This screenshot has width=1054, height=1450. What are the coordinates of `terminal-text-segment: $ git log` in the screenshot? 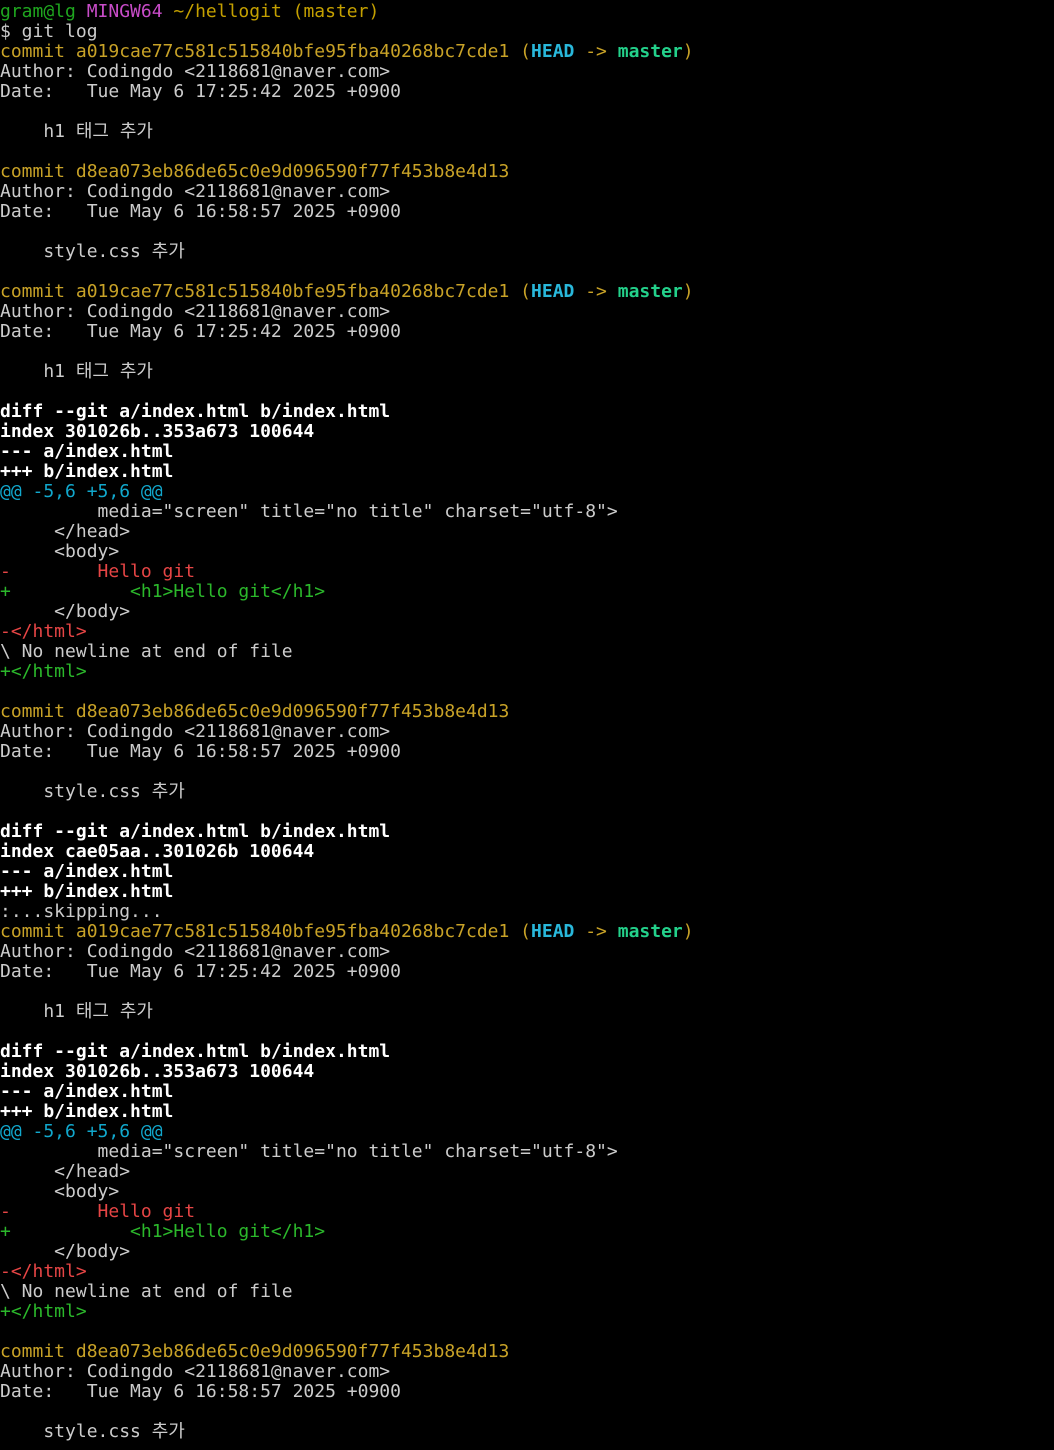 It's located at (49, 32).